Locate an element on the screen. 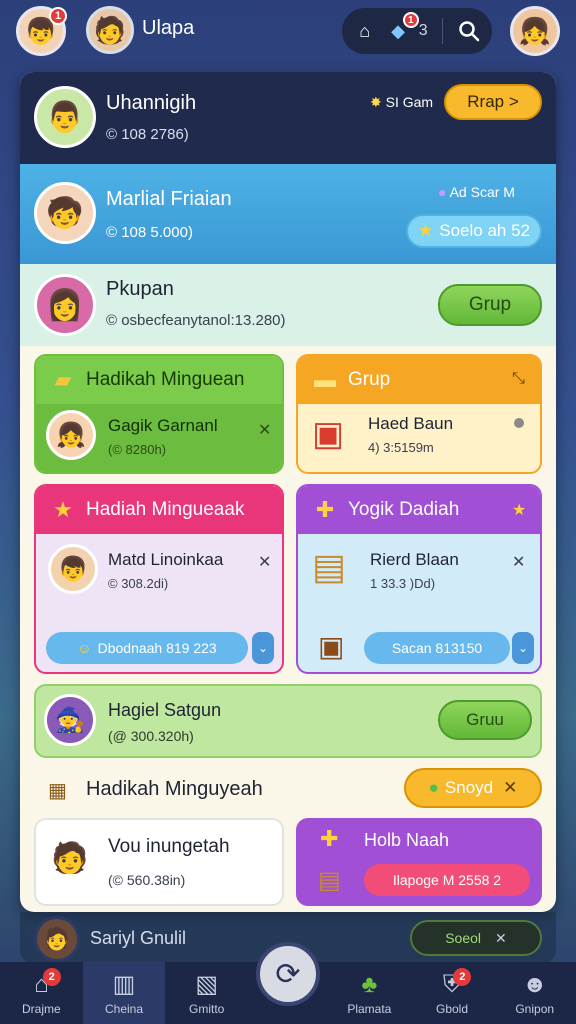  nav-item-events: ♣ Plamata is located at coordinates (369, 993).